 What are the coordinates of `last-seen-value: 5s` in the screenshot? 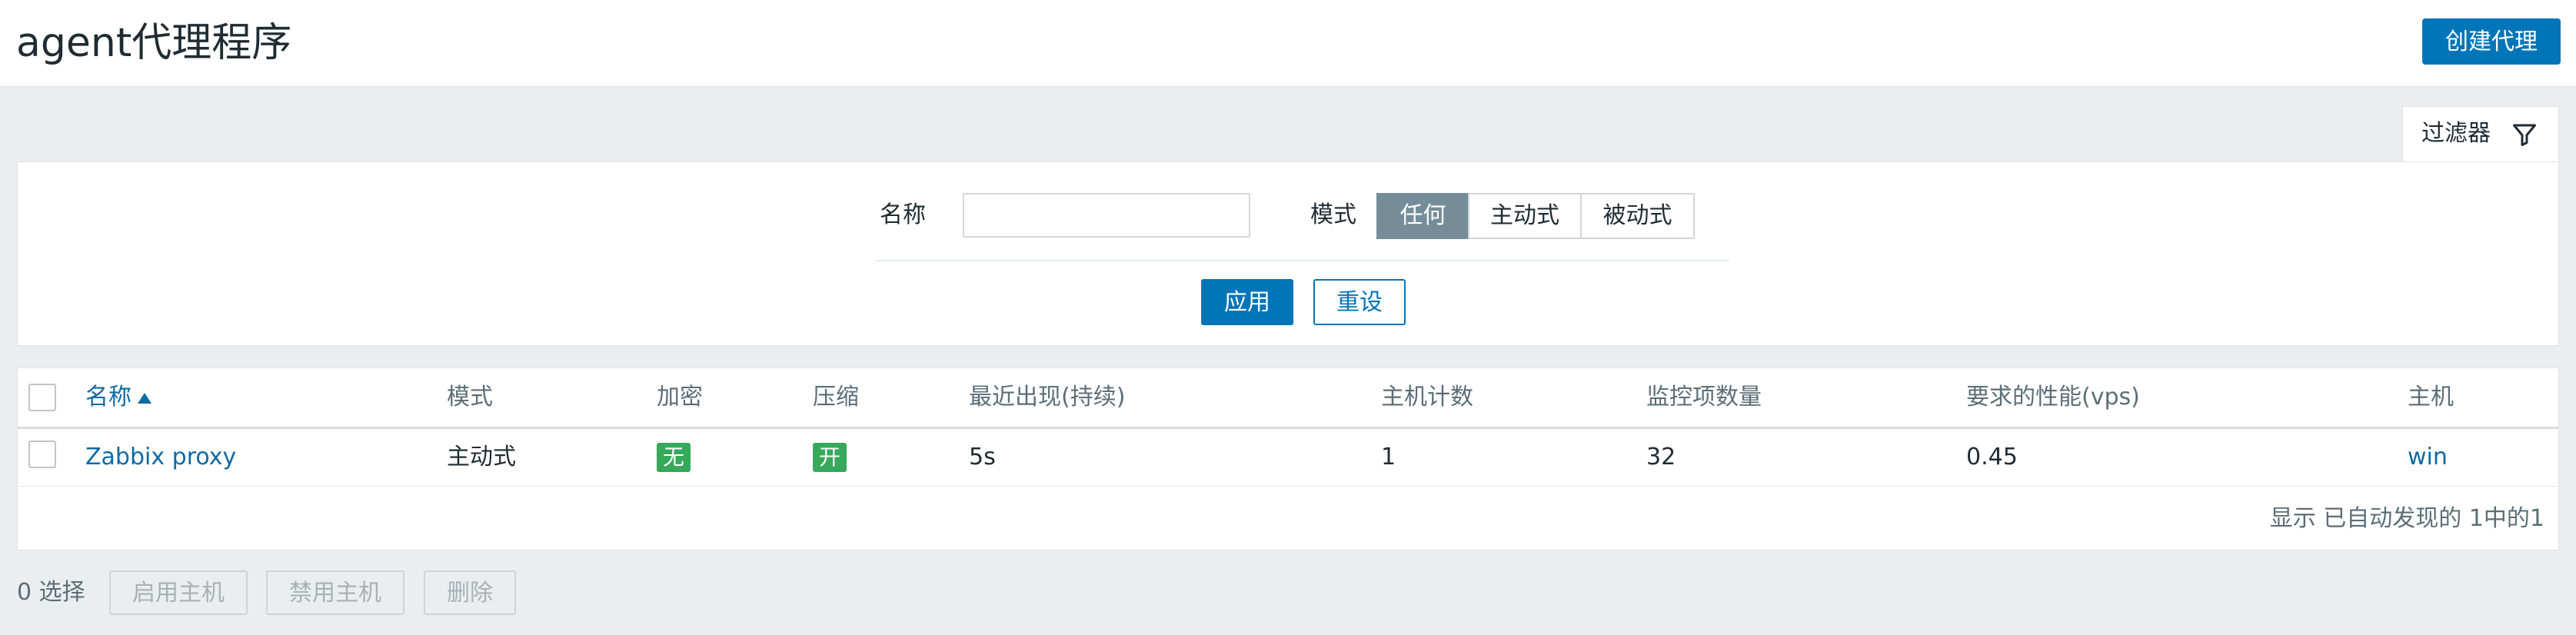 It's located at (983, 457).